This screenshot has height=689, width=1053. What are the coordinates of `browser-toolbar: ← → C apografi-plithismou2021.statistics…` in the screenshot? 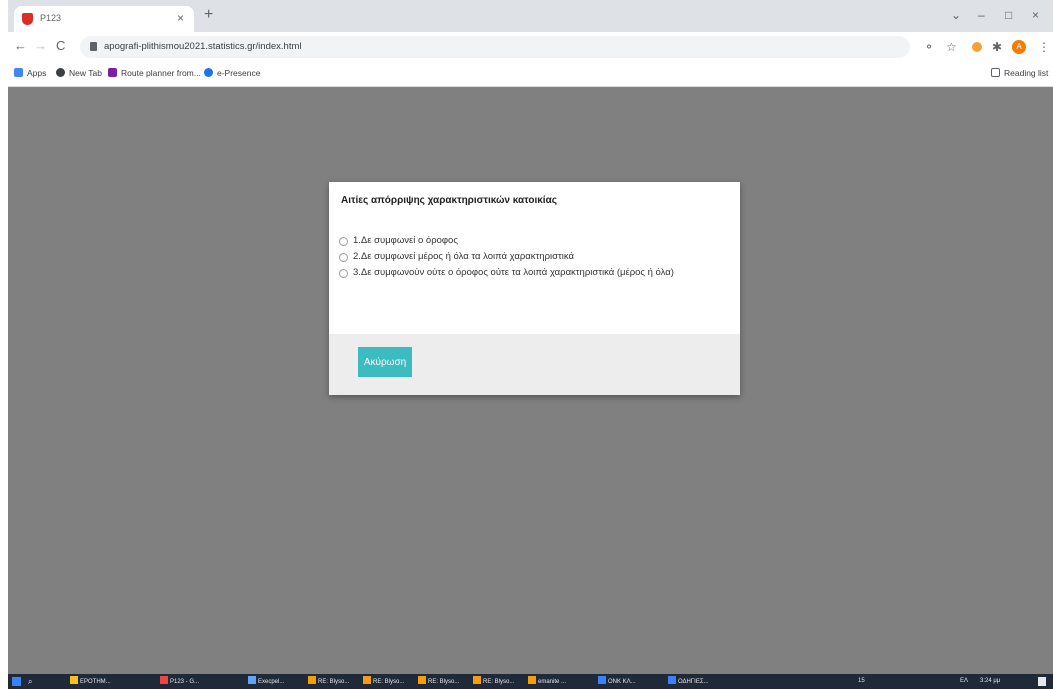 It's located at (530, 47).